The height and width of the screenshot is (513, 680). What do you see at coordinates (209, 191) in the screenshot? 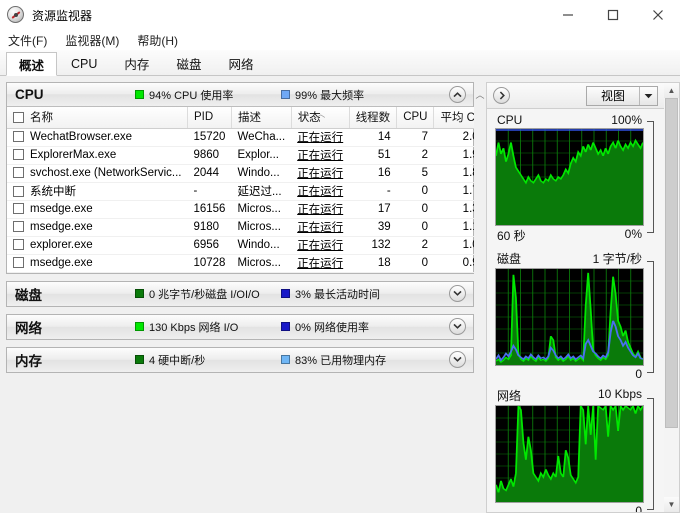
I see `process-pid: -` at bounding box center [209, 191].